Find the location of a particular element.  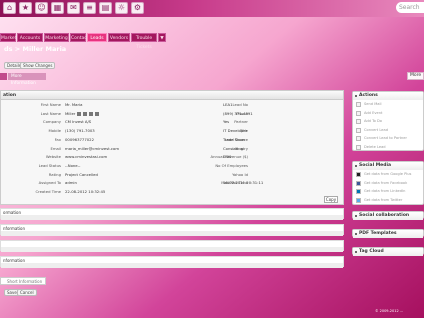

field-value: 0.00 is located at coordinates (227, 157).